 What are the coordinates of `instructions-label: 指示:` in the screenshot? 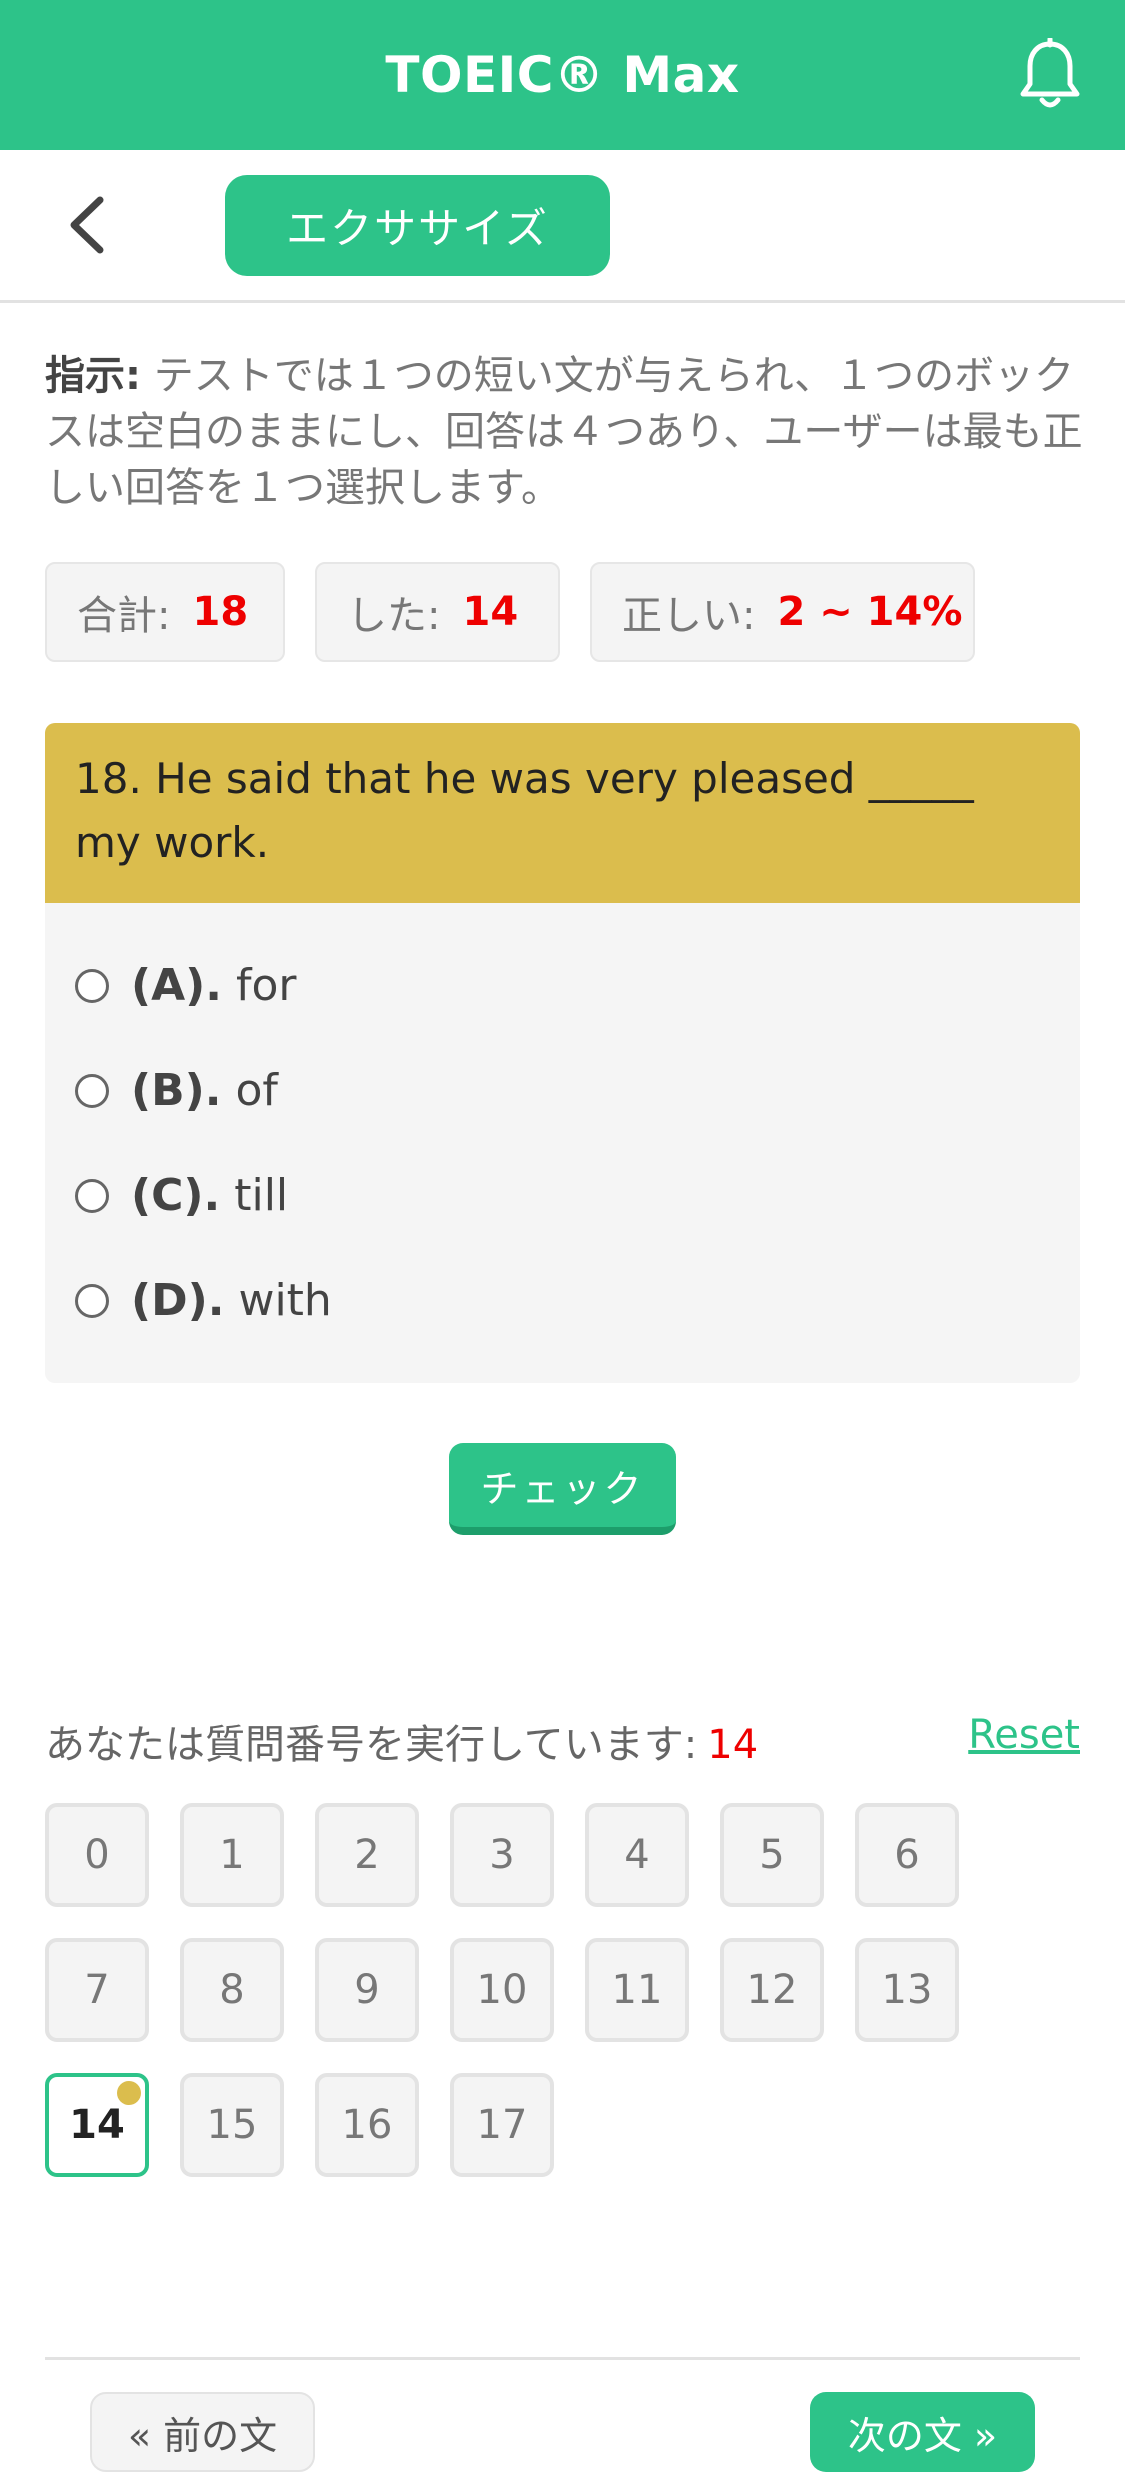 It's located at (93, 376).